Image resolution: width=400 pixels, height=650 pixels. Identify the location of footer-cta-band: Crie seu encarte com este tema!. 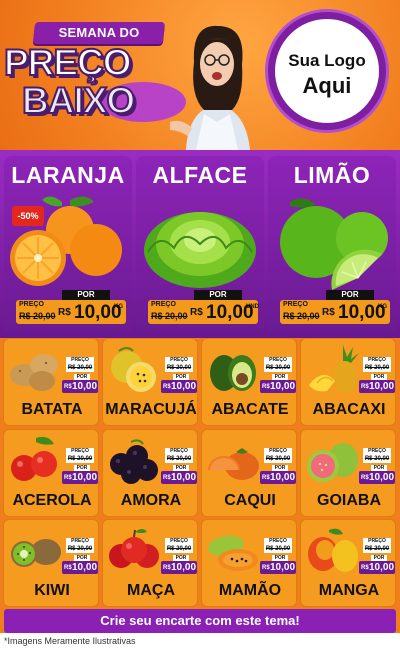
(200, 621).